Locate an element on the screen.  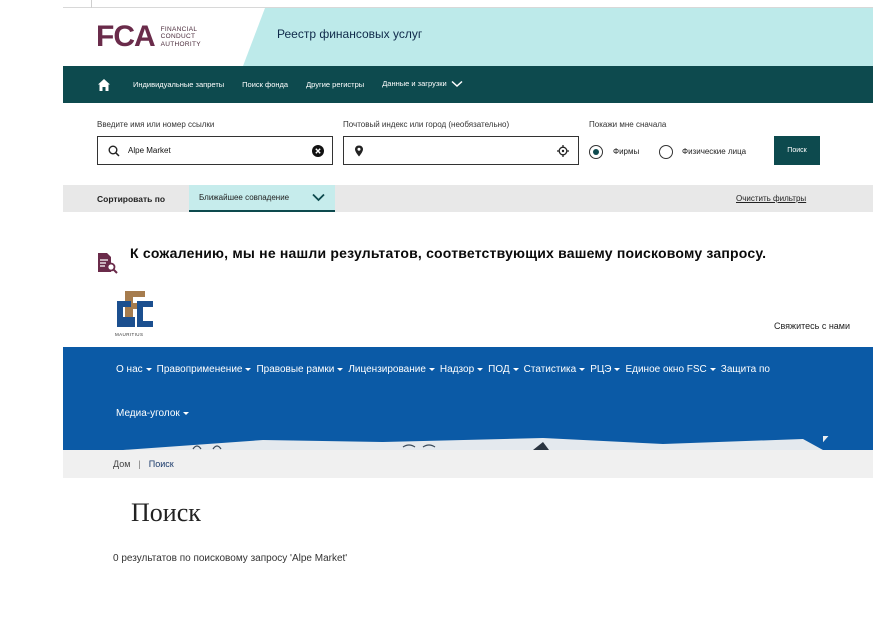
fca-top-border is located at coordinates (468, 4).